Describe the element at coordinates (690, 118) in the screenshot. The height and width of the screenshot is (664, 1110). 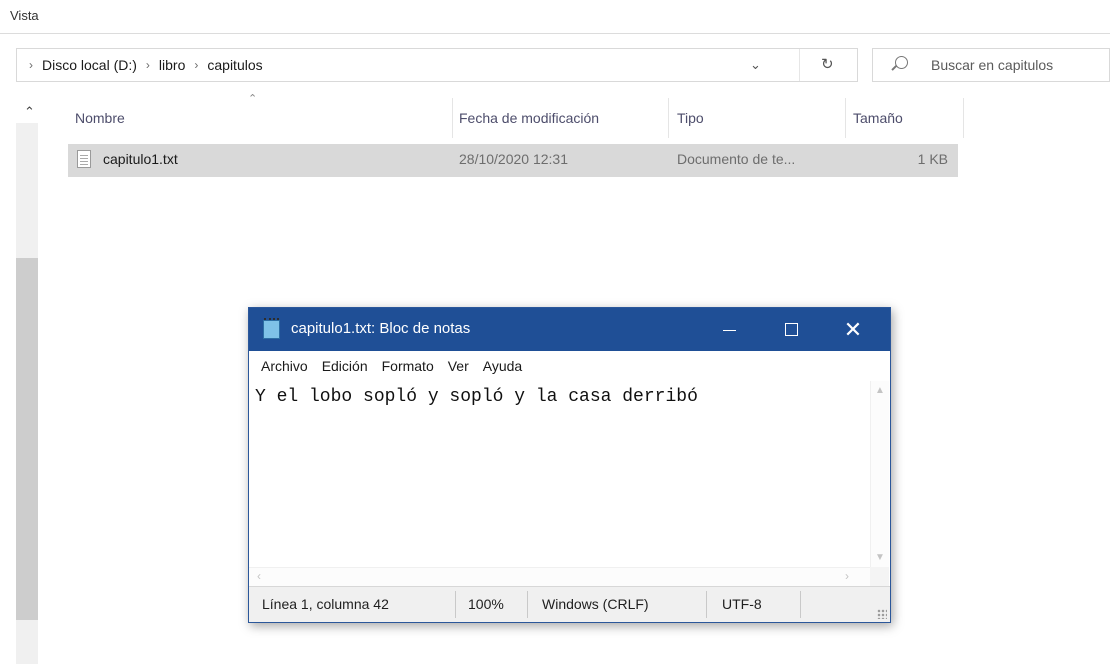
I see `column-header-type: Tipo` at that location.